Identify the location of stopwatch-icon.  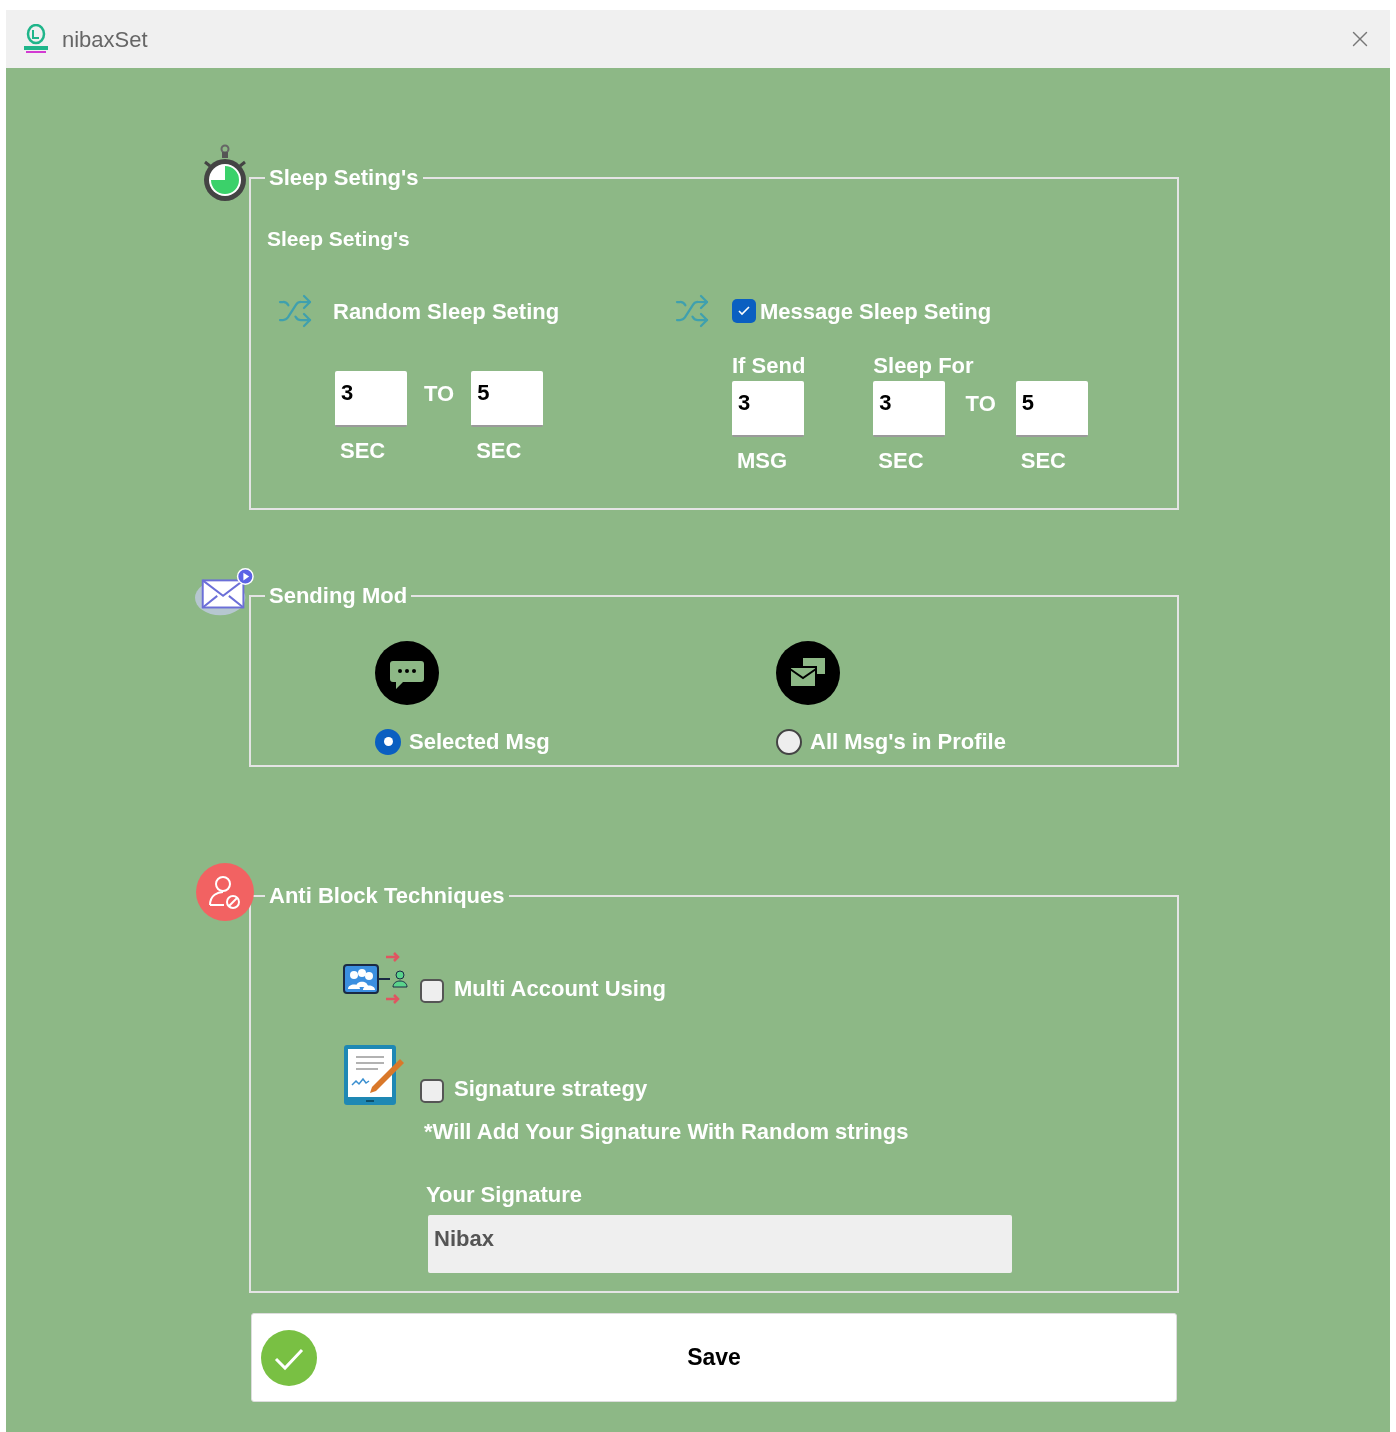
(225, 174).